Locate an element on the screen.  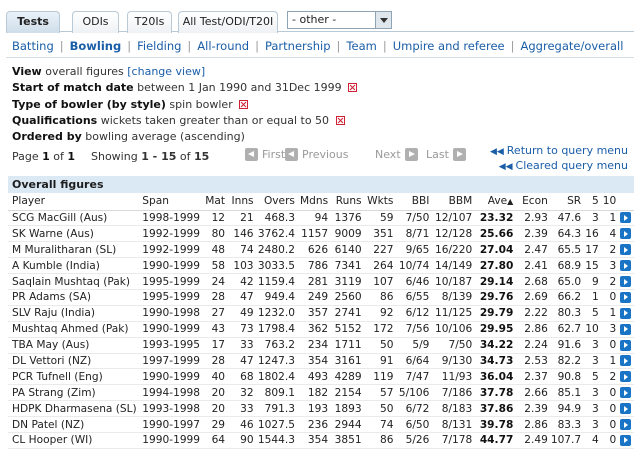
col-header-span: Span is located at coordinates (169, 202).